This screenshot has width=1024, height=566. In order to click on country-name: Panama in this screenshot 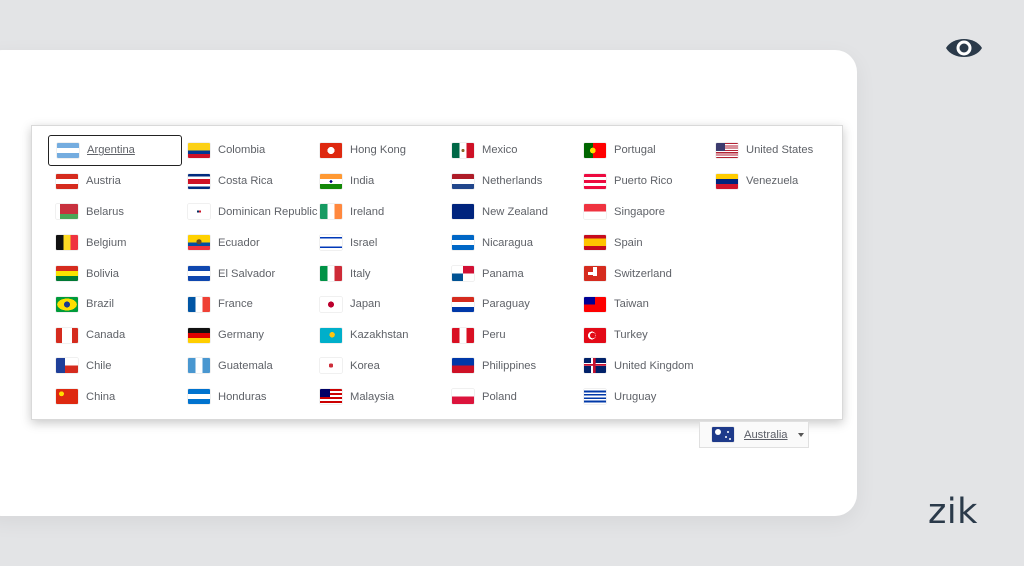, I will do `click(503, 273)`.